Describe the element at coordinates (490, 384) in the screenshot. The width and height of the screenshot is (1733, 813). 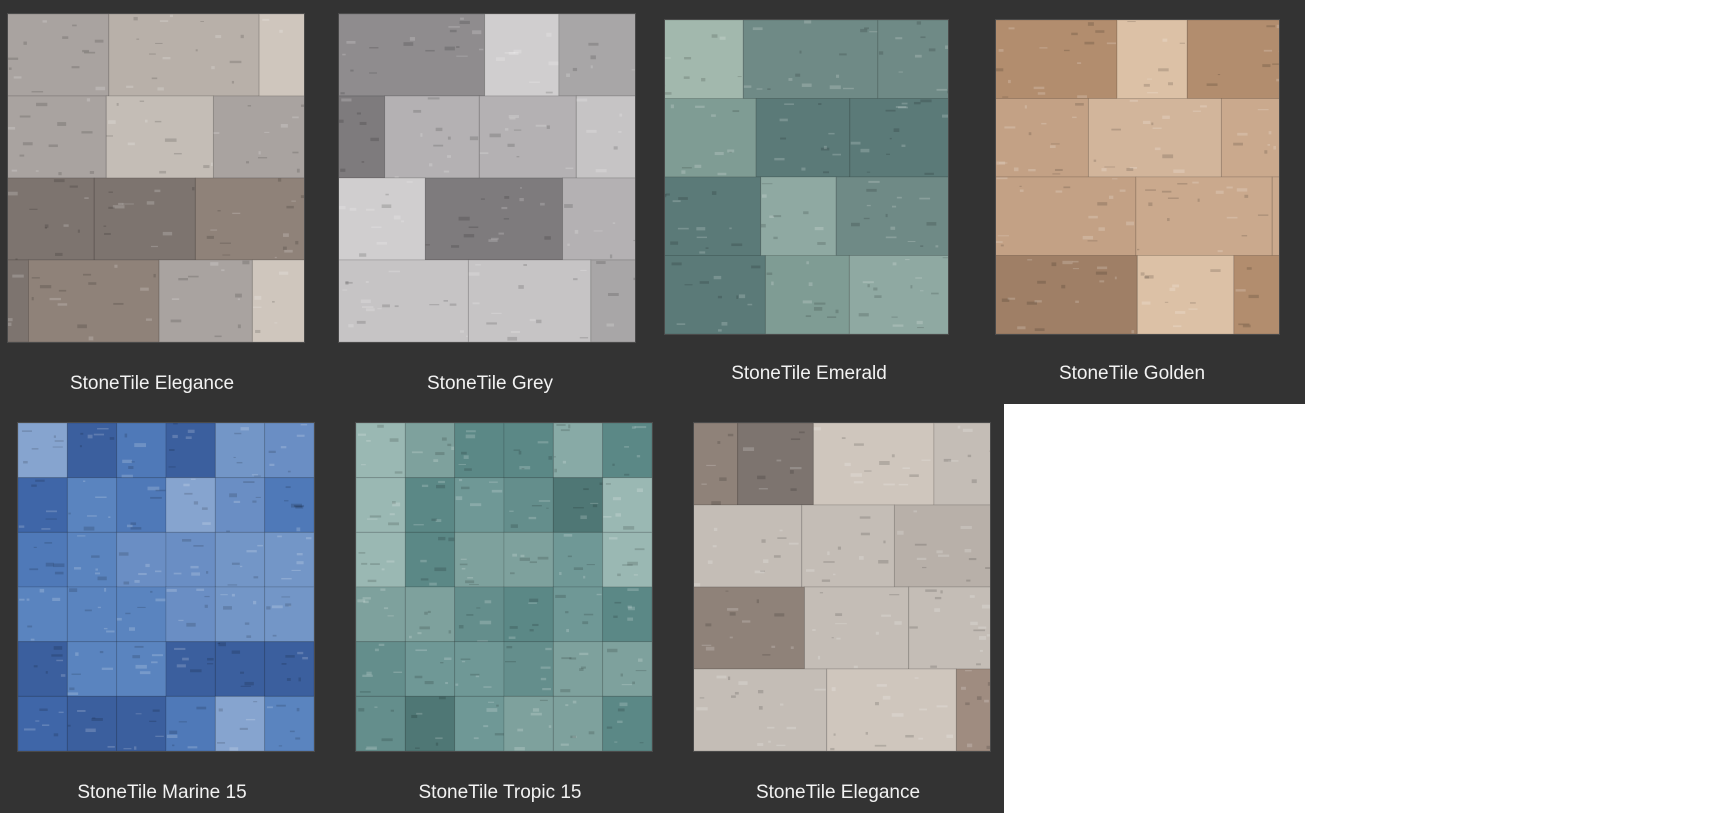
I see `product-name: StoneTile Grey` at that location.